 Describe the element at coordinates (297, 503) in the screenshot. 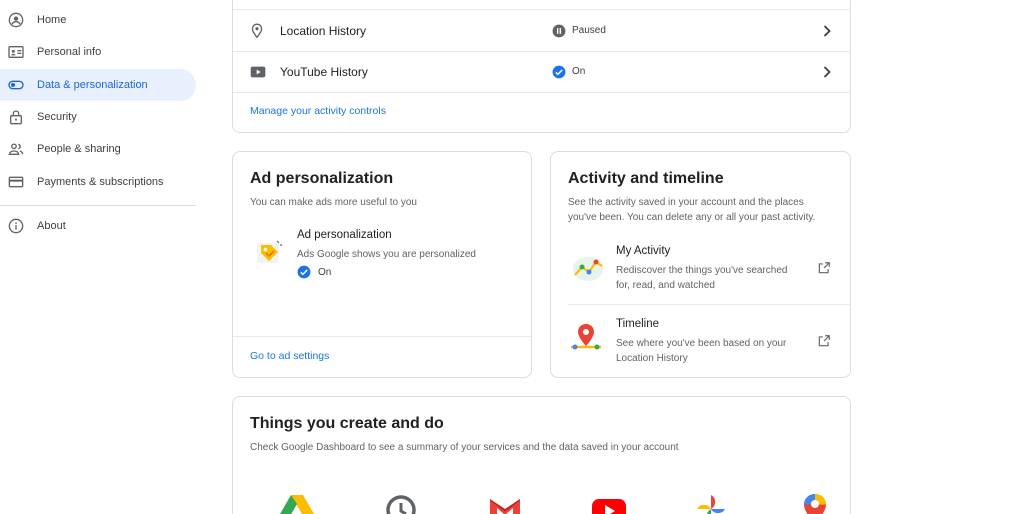

I see `drive-icon` at that location.